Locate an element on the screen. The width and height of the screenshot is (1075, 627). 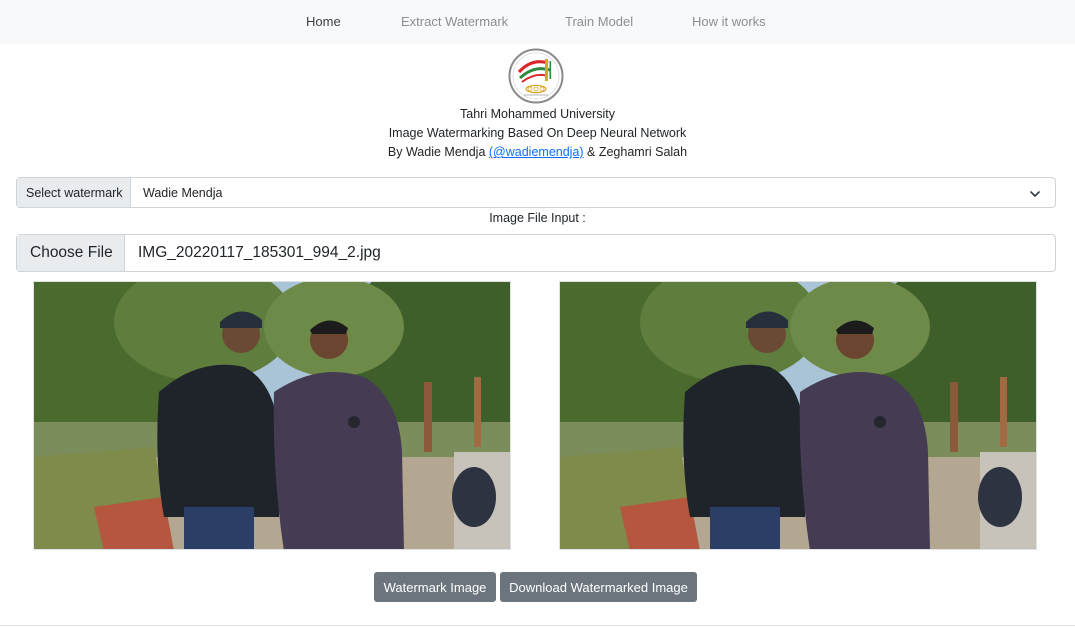
byline-suffix: & Zeghamri Salah is located at coordinates (635, 152).